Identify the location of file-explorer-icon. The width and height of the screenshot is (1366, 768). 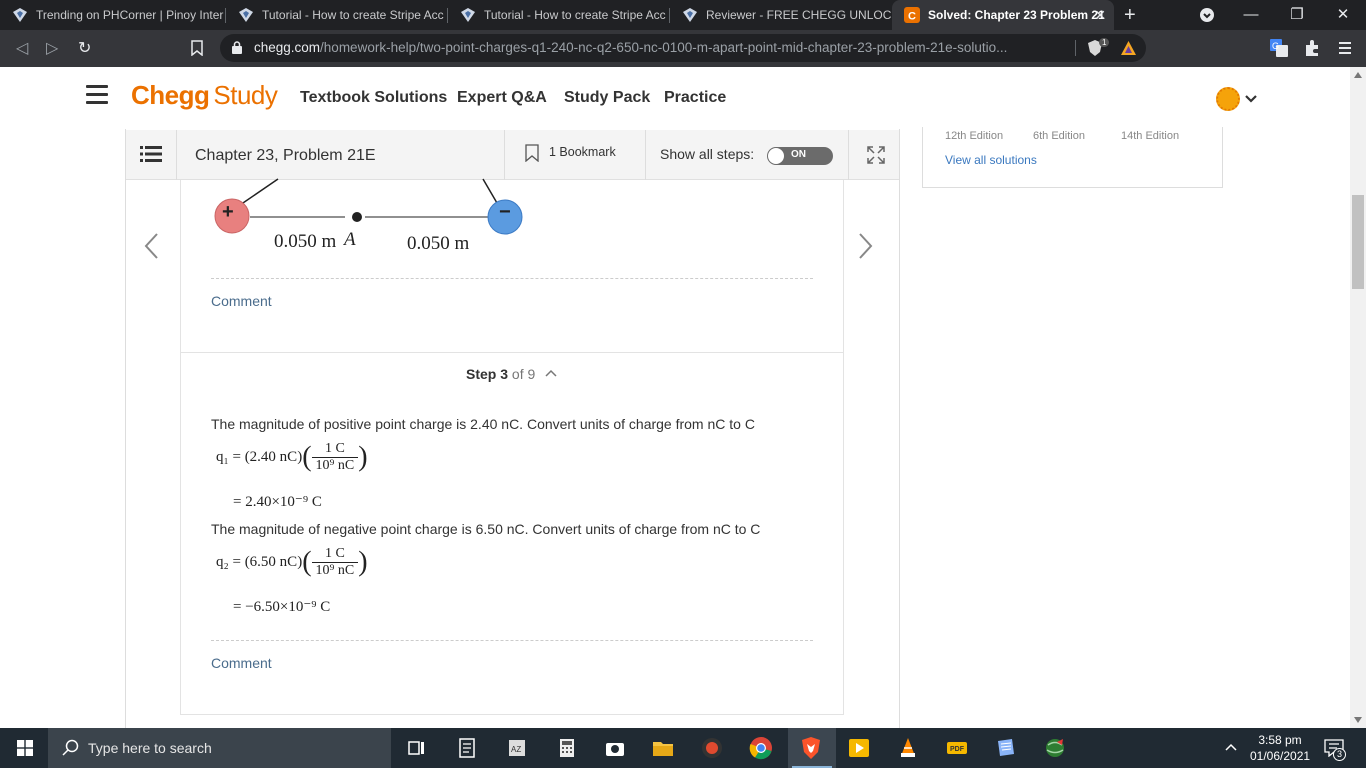
(663, 748).